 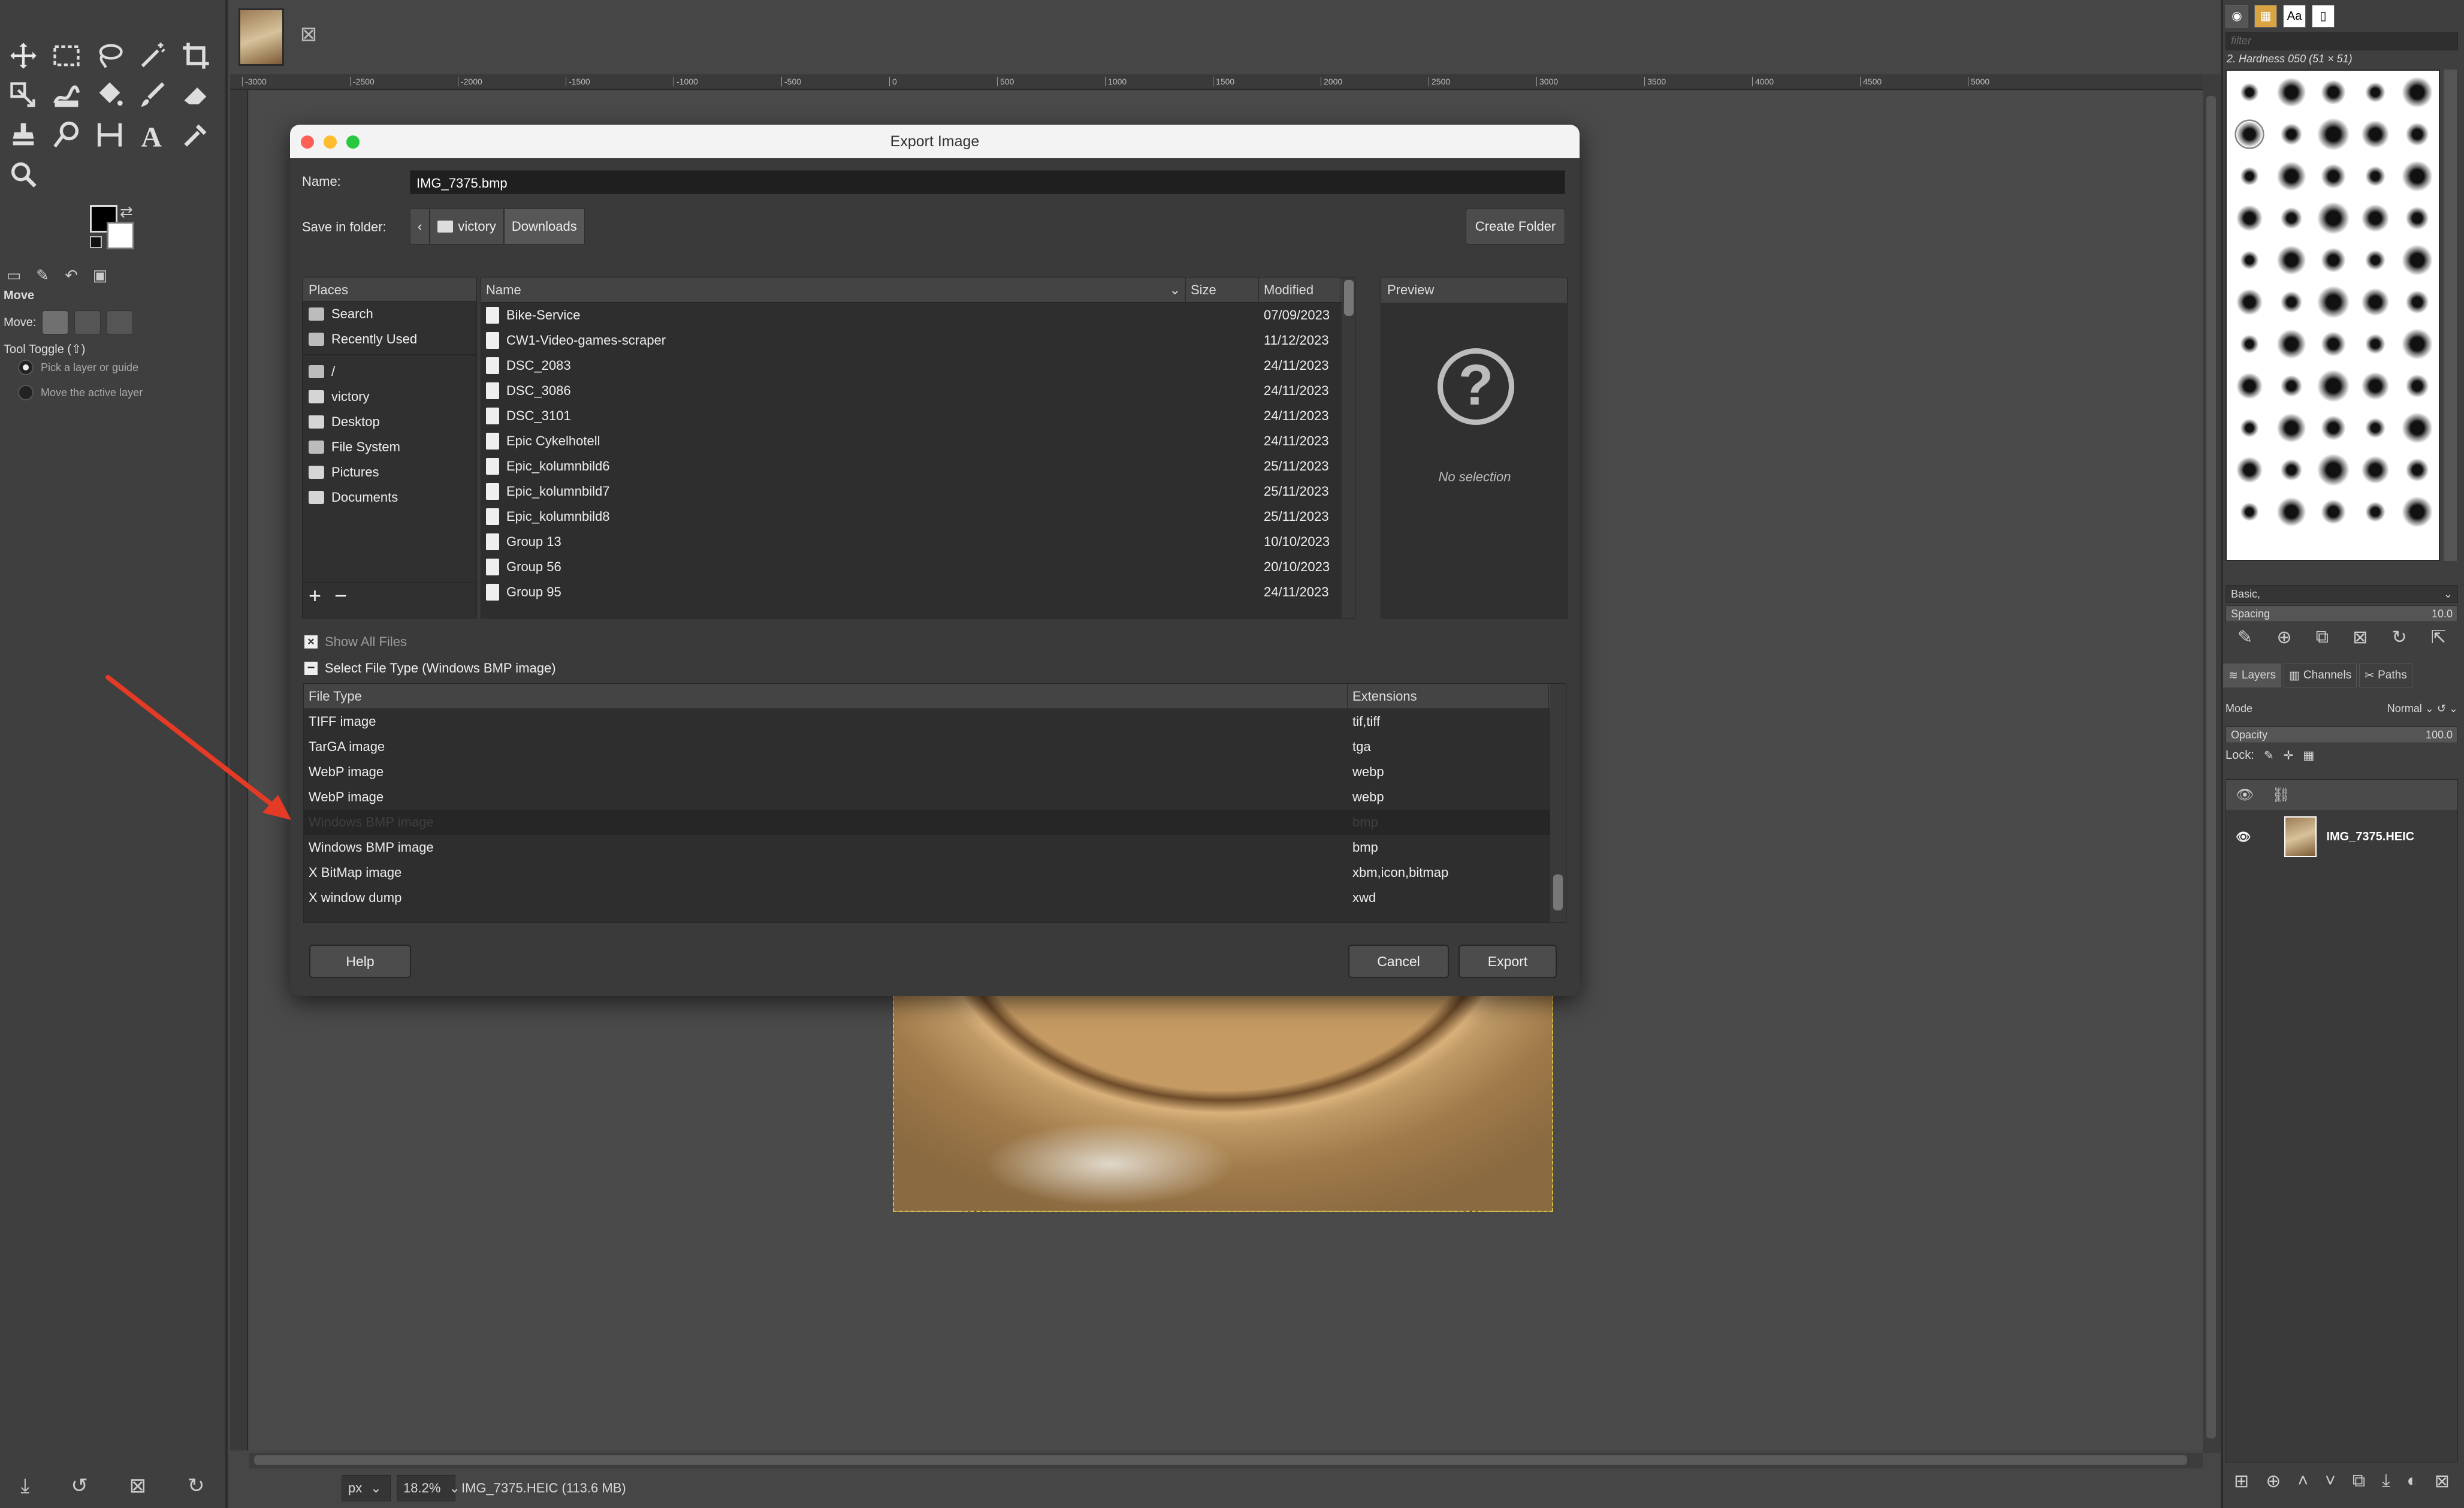 I want to click on lock-position-icon: ✛, so click(x=2289, y=755).